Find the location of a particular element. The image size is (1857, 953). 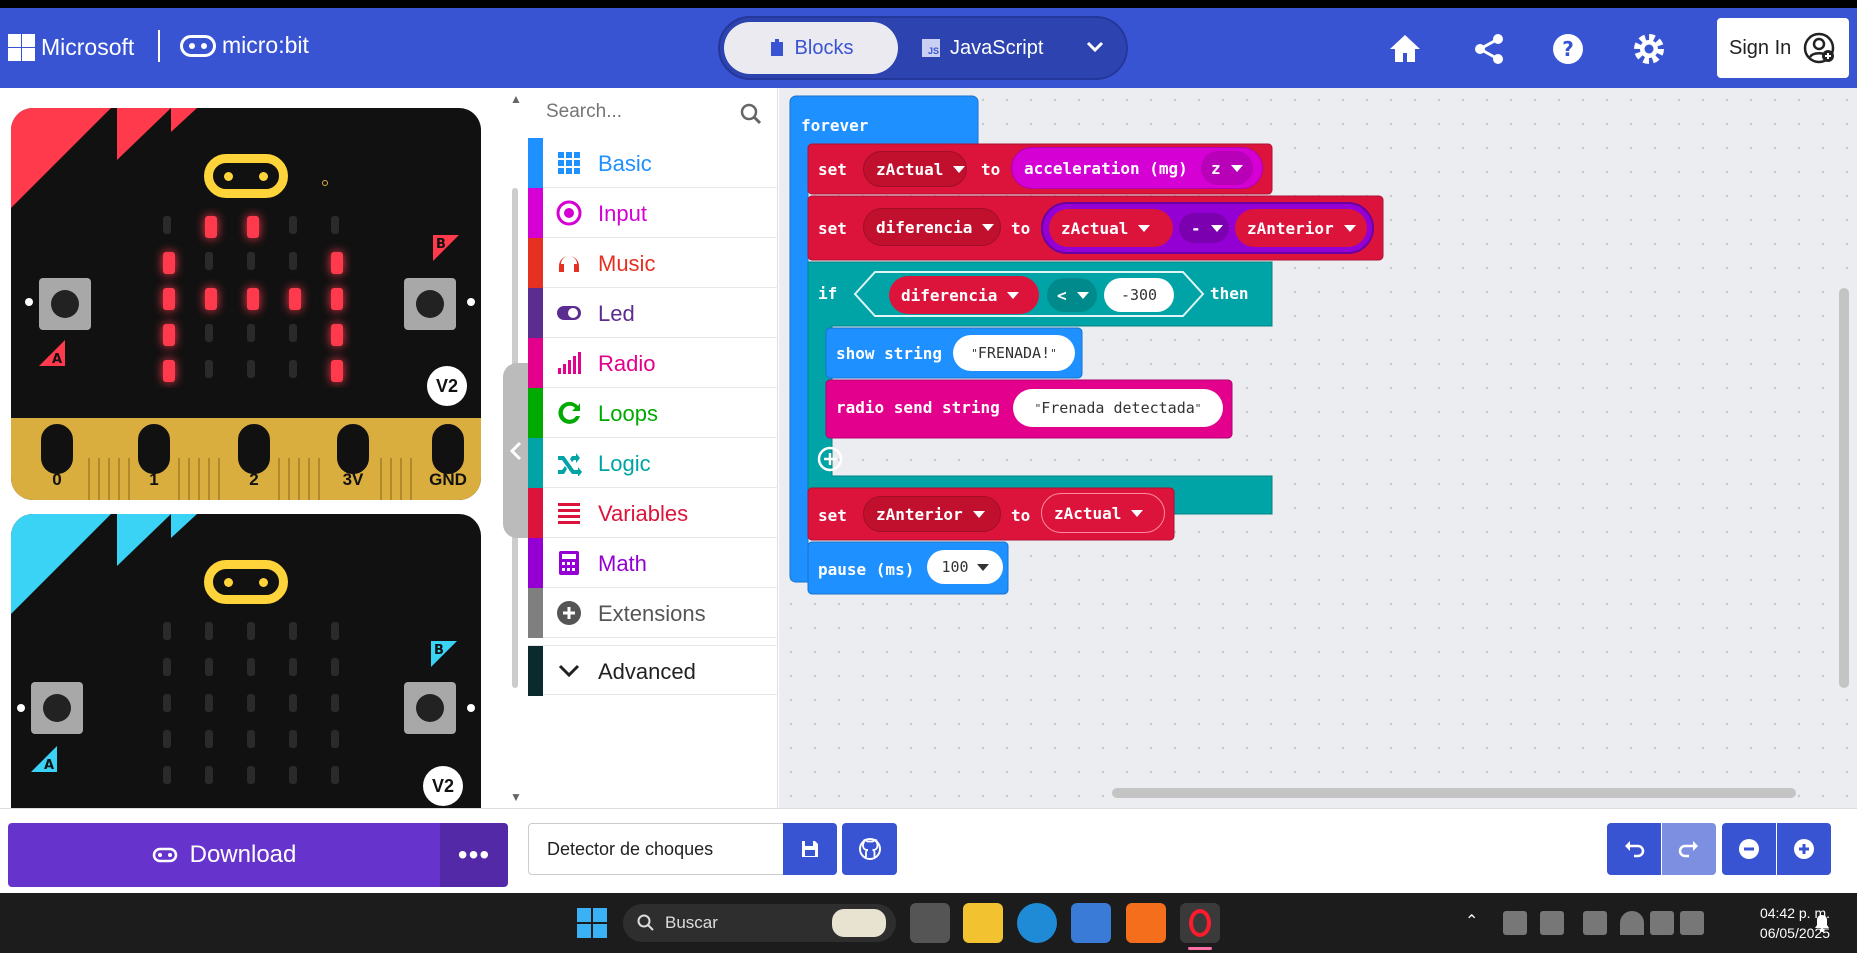

cloud-offline-icon is located at coordinates (1595, 923).